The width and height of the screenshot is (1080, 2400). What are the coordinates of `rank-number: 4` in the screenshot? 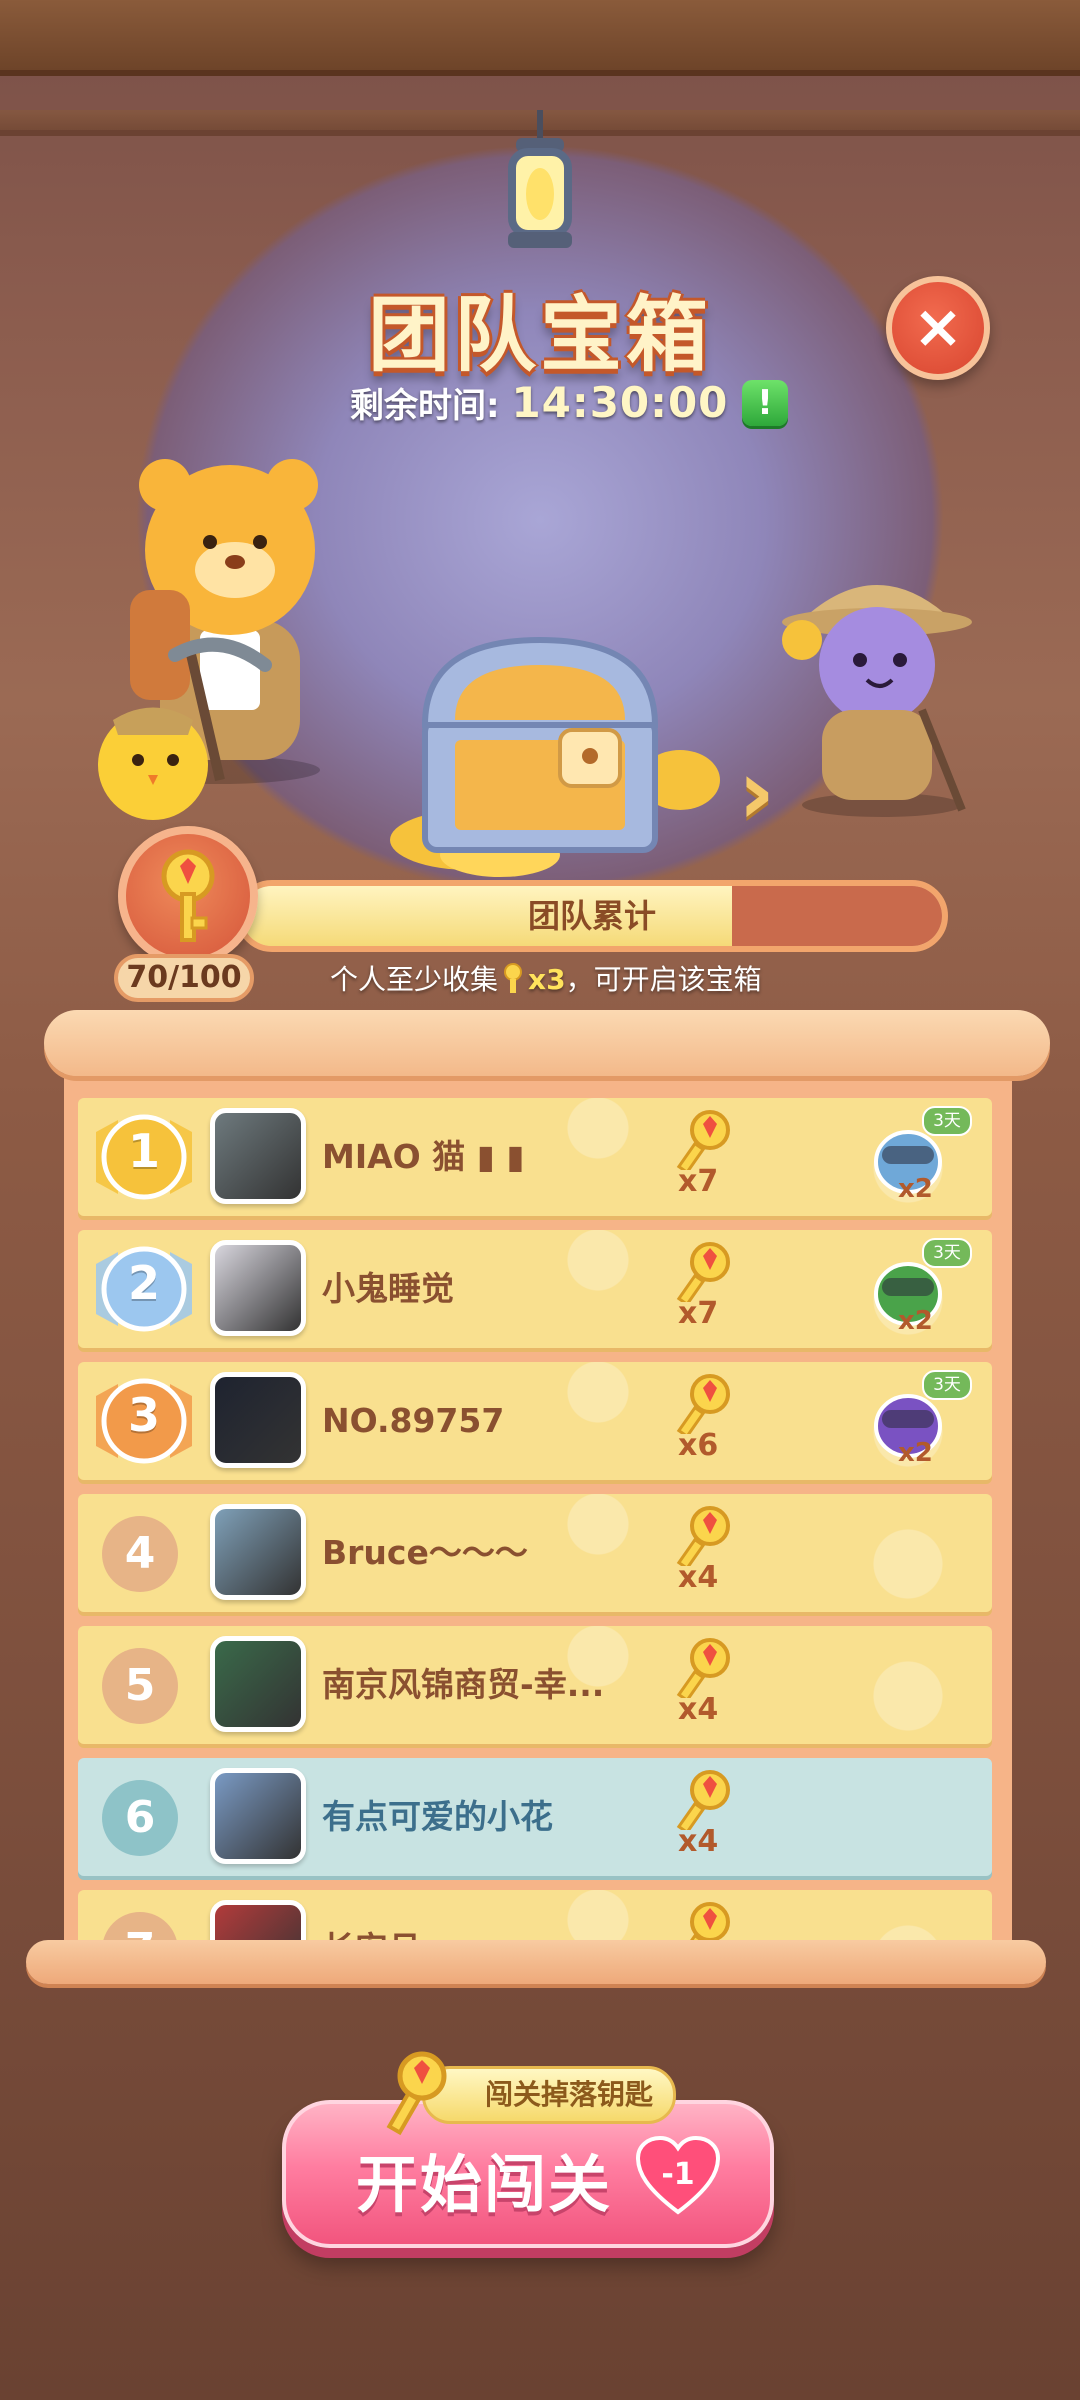 It's located at (140, 1554).